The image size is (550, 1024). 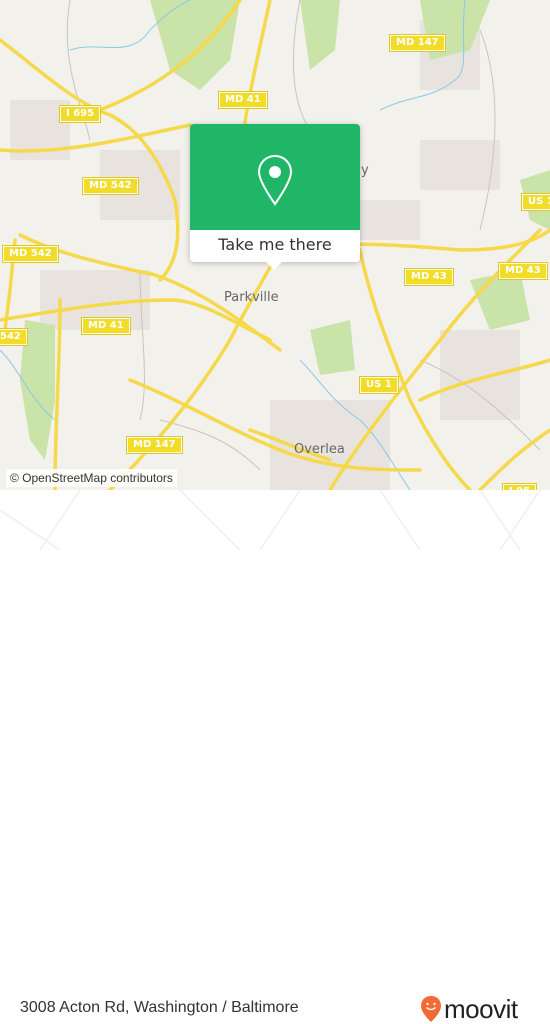 I want to click on location-pin-icon, so click(x=275, y=180).